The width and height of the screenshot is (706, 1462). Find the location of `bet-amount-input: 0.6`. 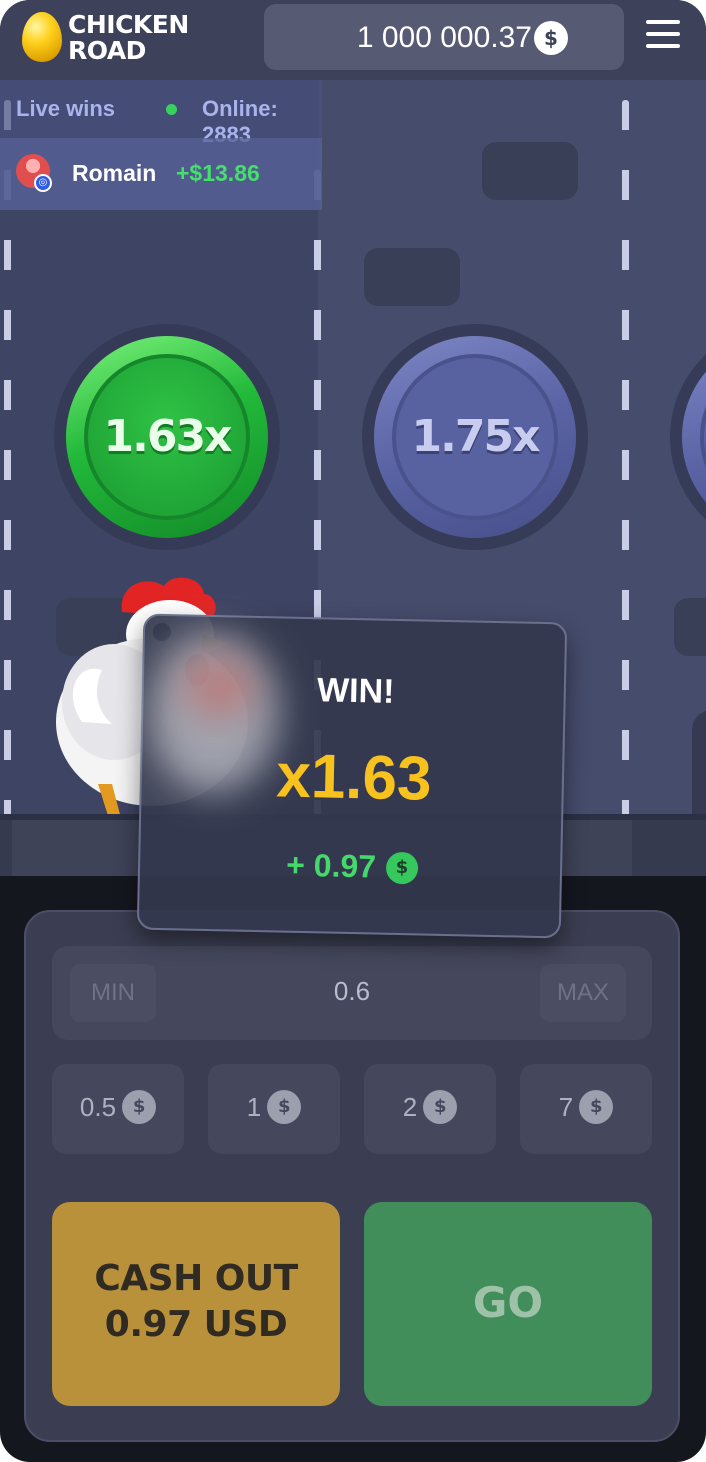

bet-amount-input: 0.6 is located at coordinates (352, 991).